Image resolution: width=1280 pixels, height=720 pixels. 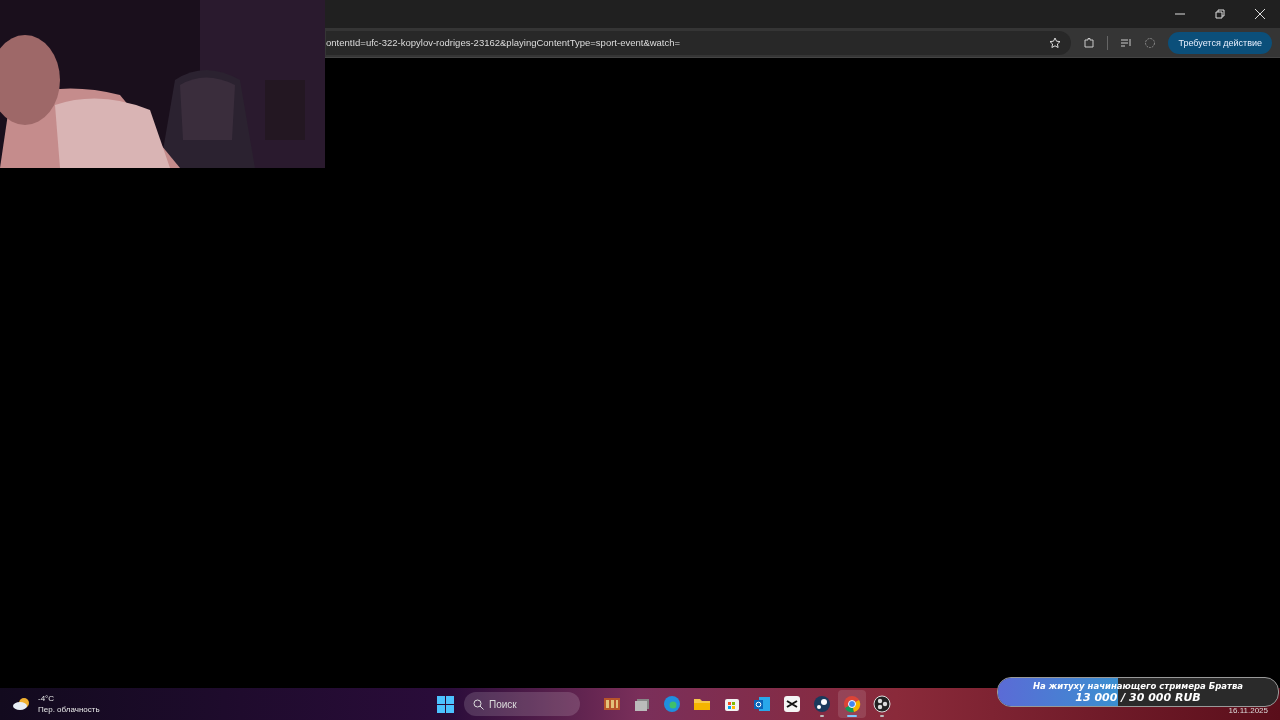 What do you see at coordinates (1126, 42) in the screenshot?
I see `media-control-icon` at bounding box center [1126, 42].